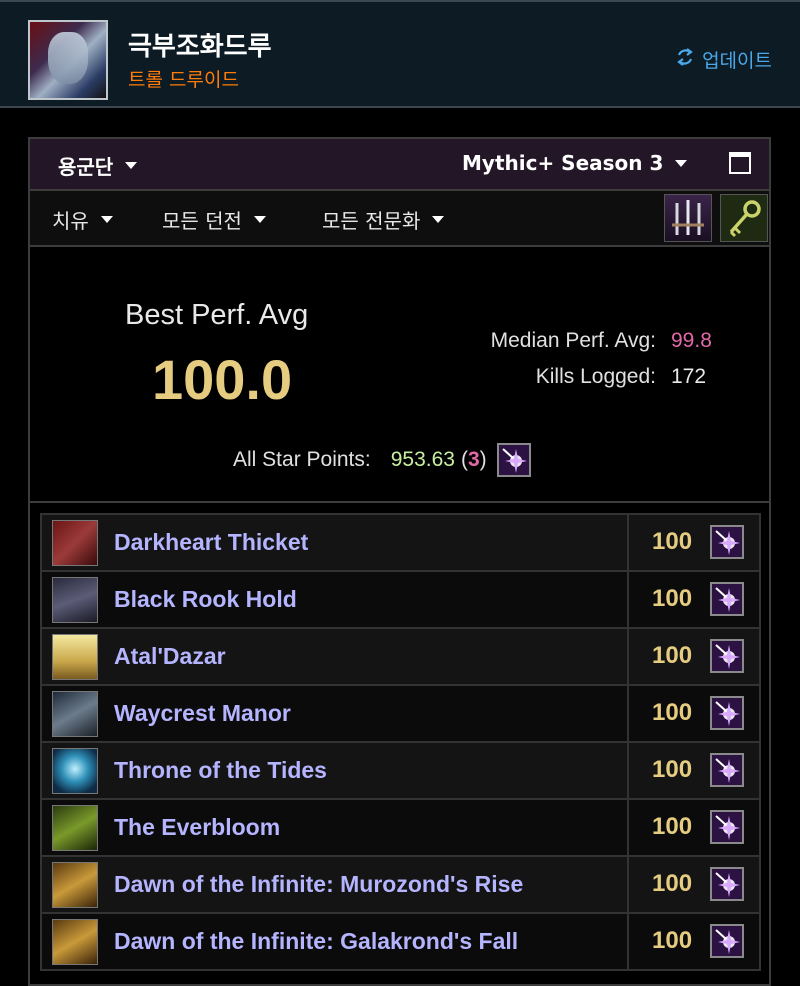  I want to click on role-dropdown-label: 치유, so click(70, 221).